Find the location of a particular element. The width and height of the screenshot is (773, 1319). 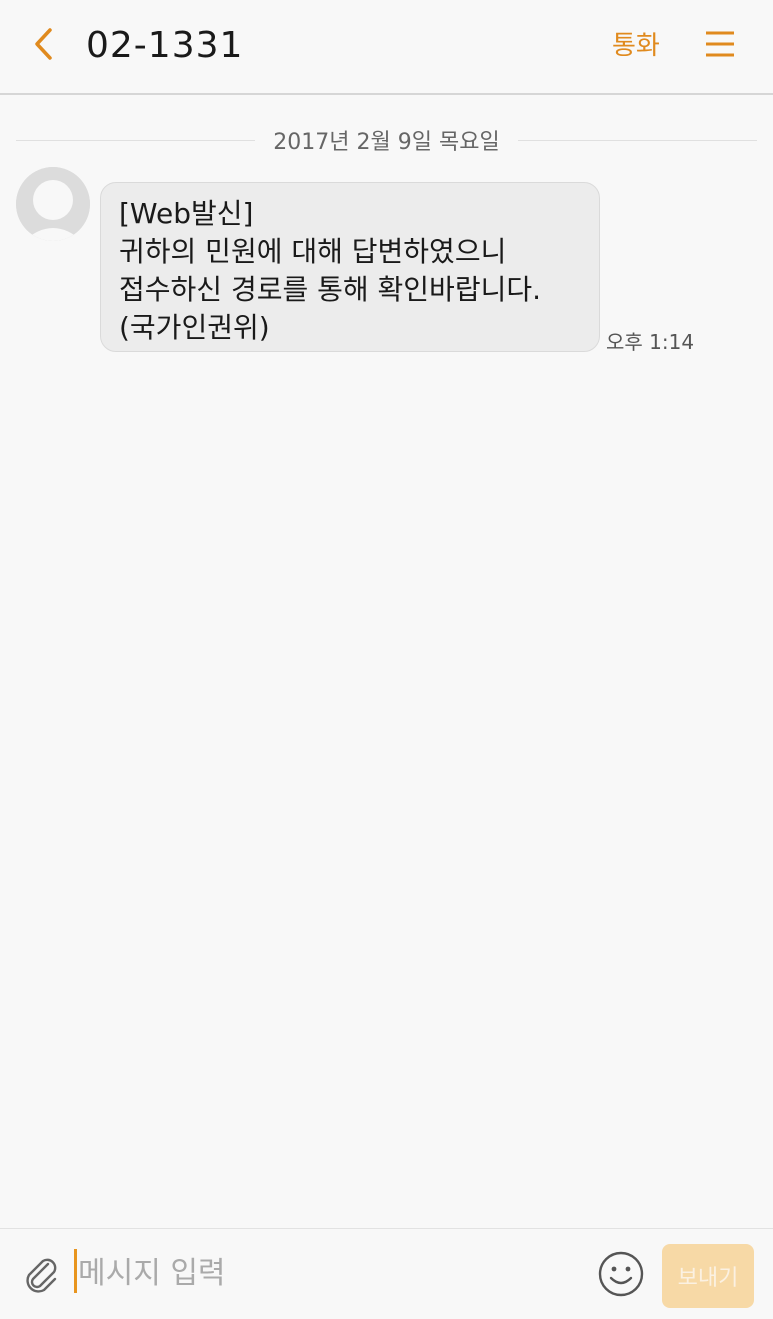

date-label: 2017년 2월 9일 목요일 is located at coordinates (386, 142).